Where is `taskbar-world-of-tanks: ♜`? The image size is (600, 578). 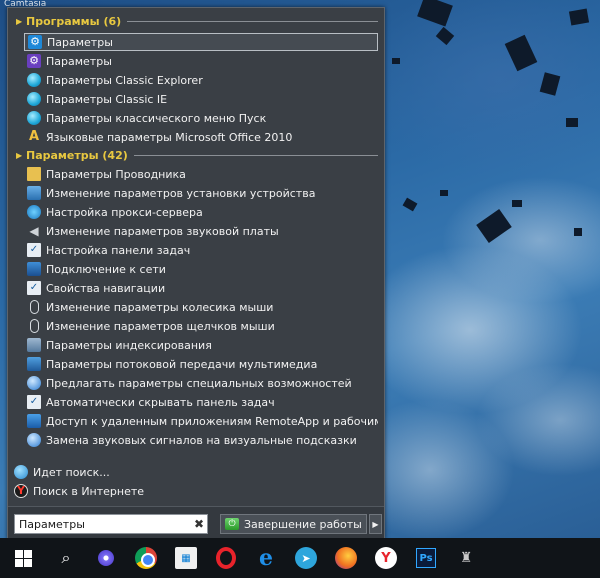 taskbar-world-of-tanks: ♜ is located at coordinates (466, 558).